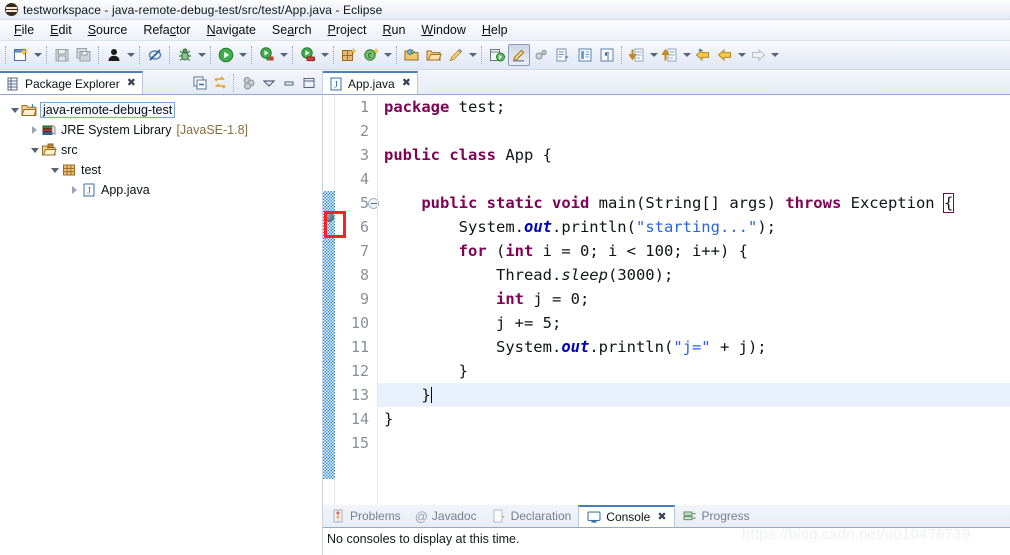 The image size is (1010, 555). Describe the element at coordinates (357, 317) in the screenshot. I see `line-number-gutter: 1 2 3 4 5 6 7 8 9 10 11 12 13 14 15` at that location.